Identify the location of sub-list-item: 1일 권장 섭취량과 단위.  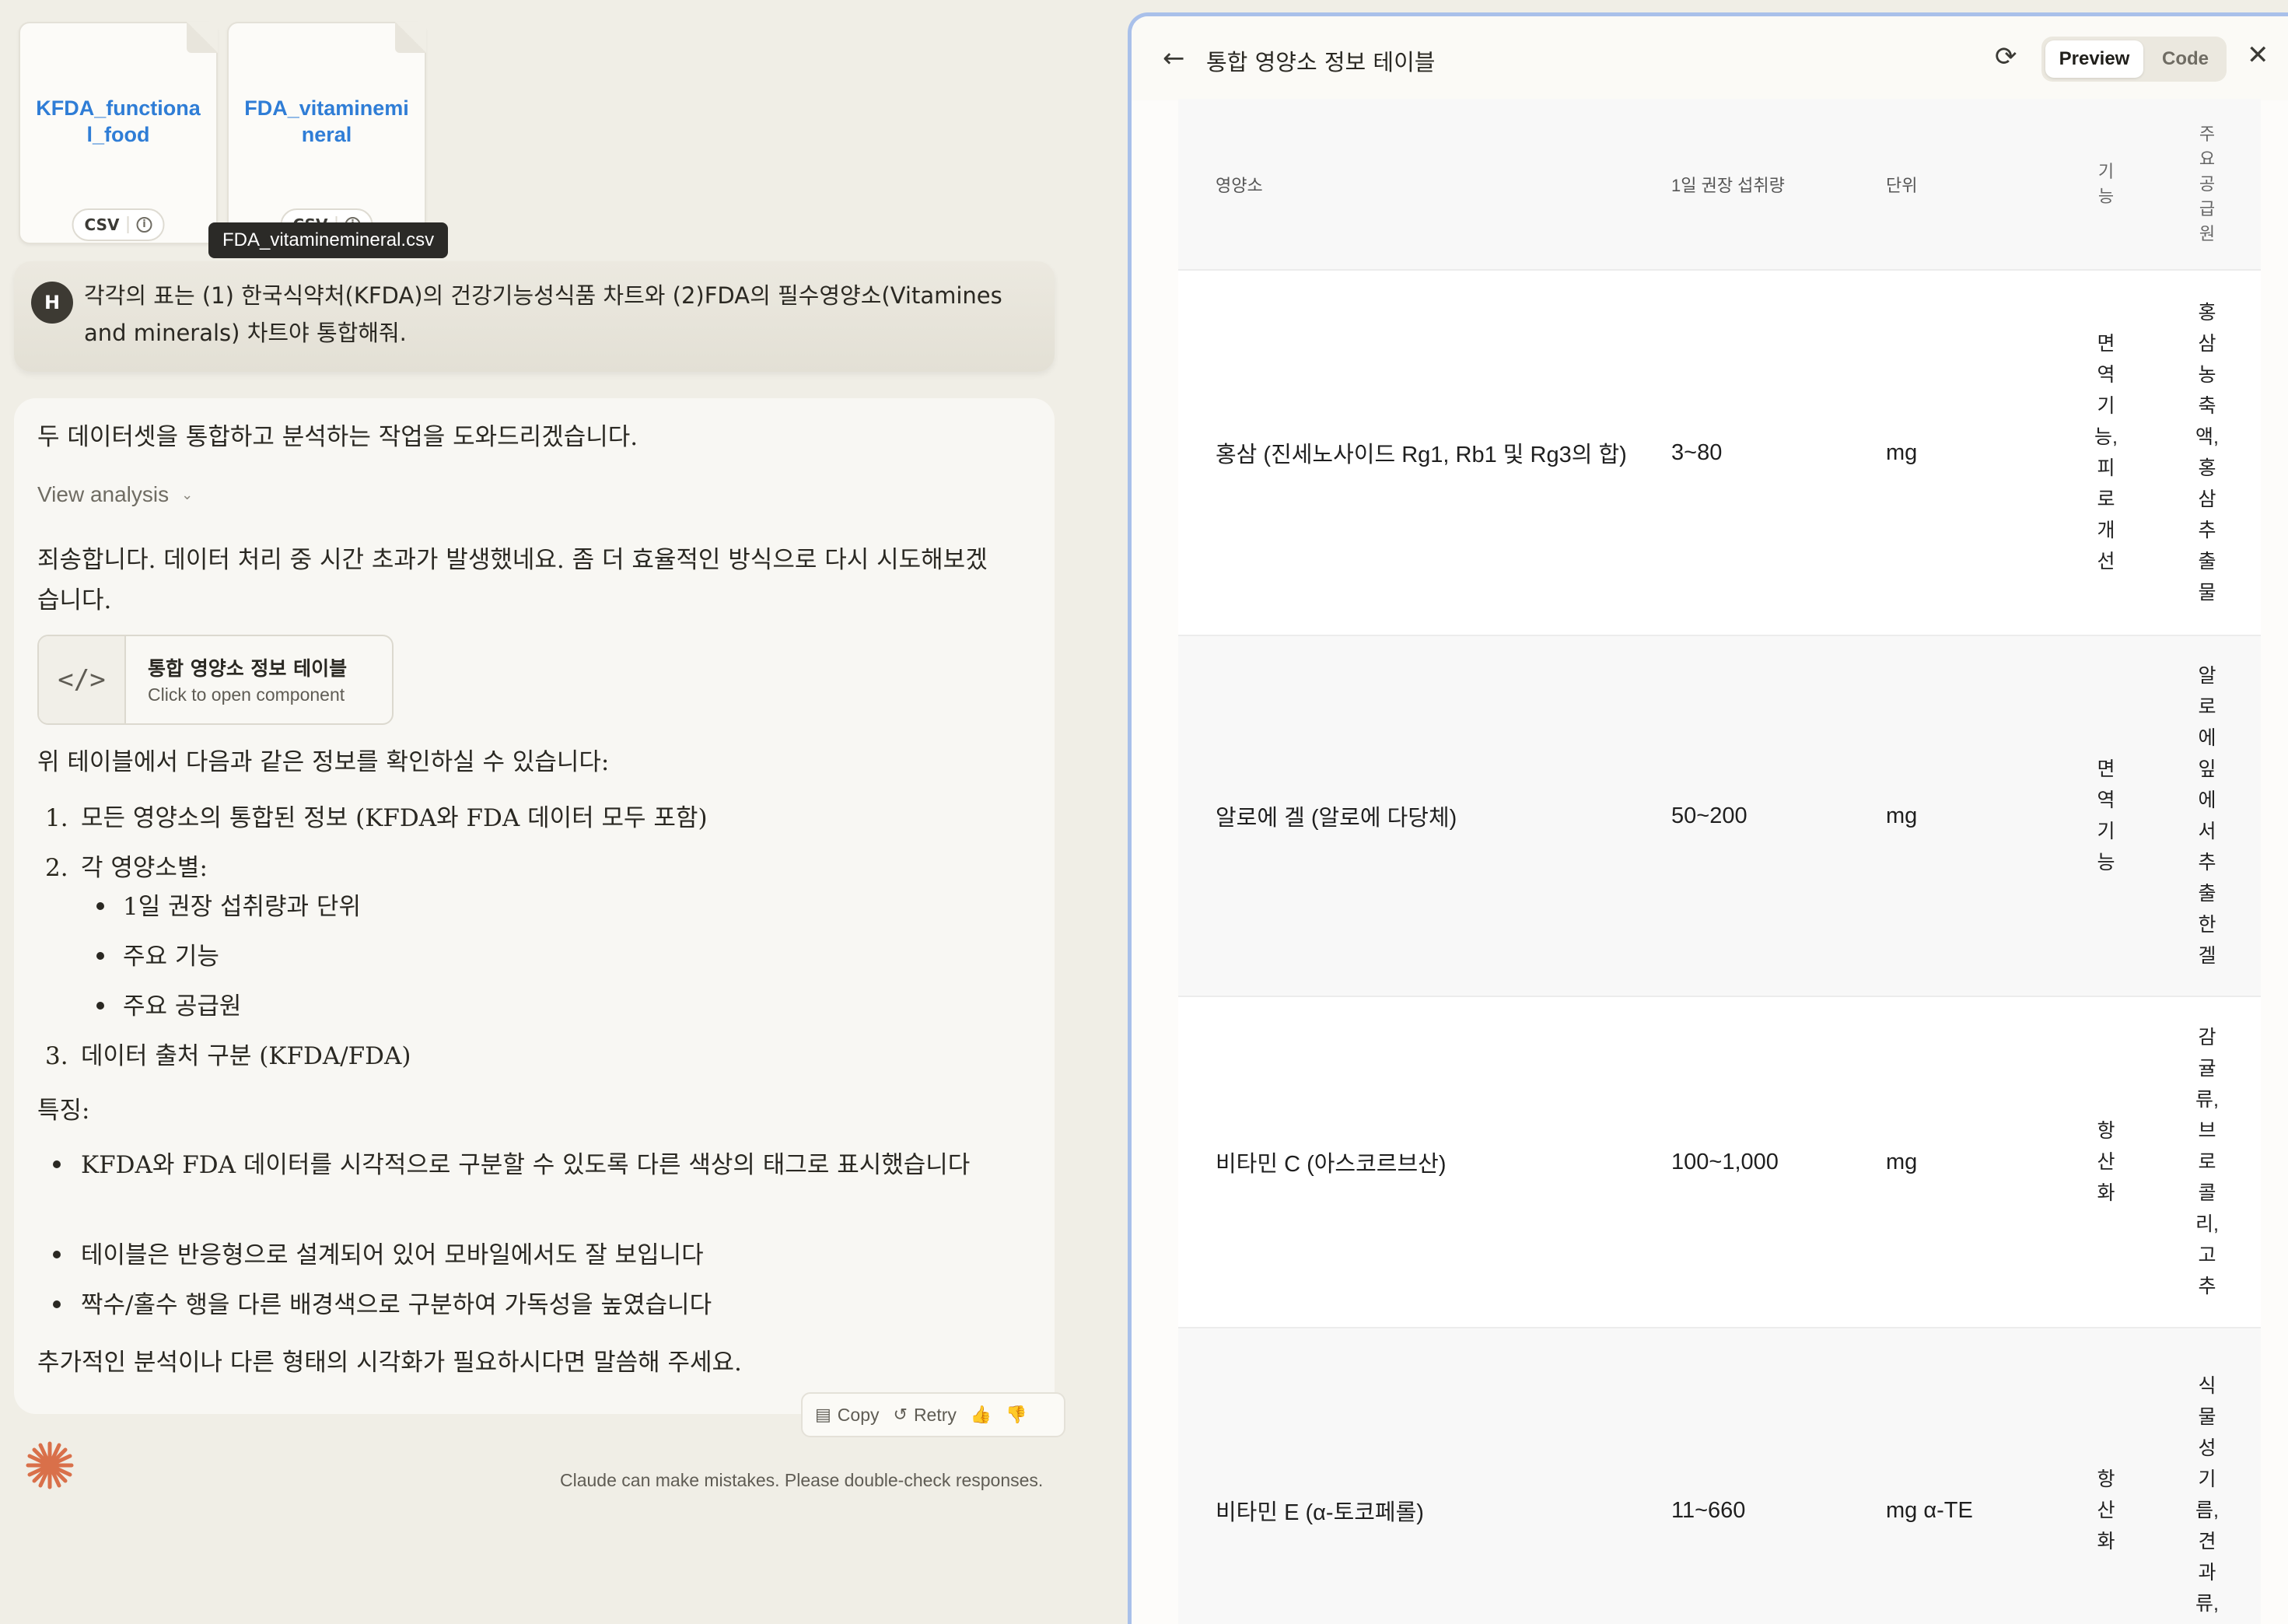
(242, 907).